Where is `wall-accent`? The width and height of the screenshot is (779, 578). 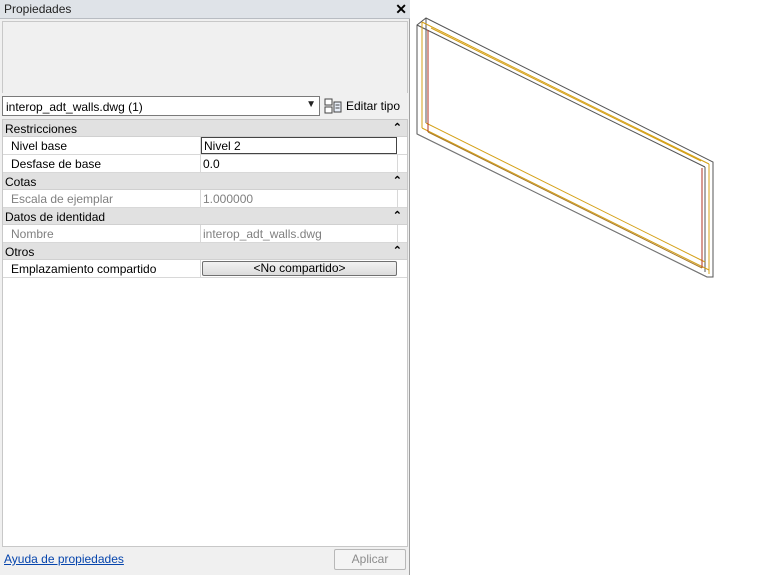
wall-accent is located at coordinates (565, 200).